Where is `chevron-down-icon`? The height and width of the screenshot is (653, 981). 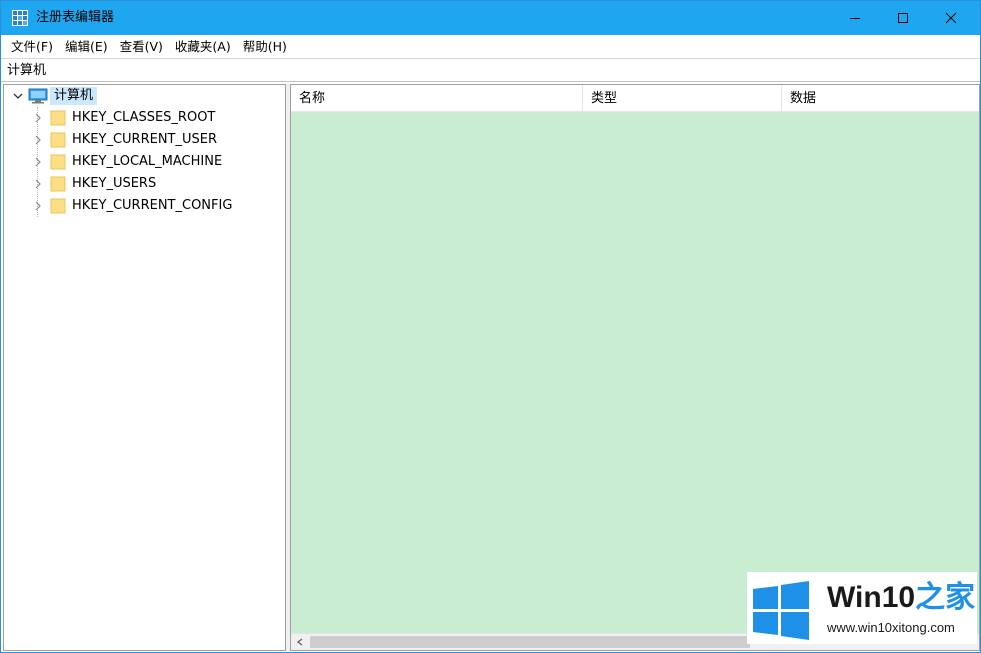
chevron-down-icon is located at coordinates (18, 96).